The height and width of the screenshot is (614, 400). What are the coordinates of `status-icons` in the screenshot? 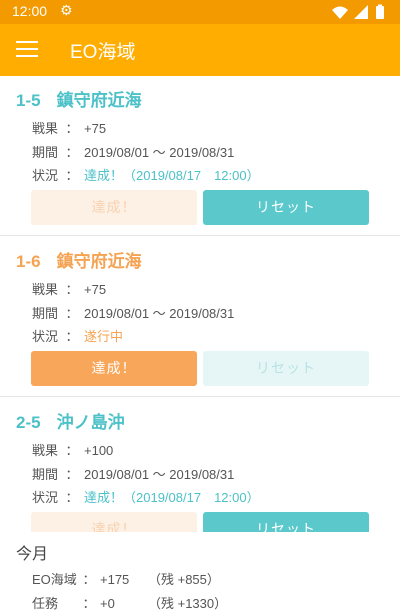 It's located at (358, 11).